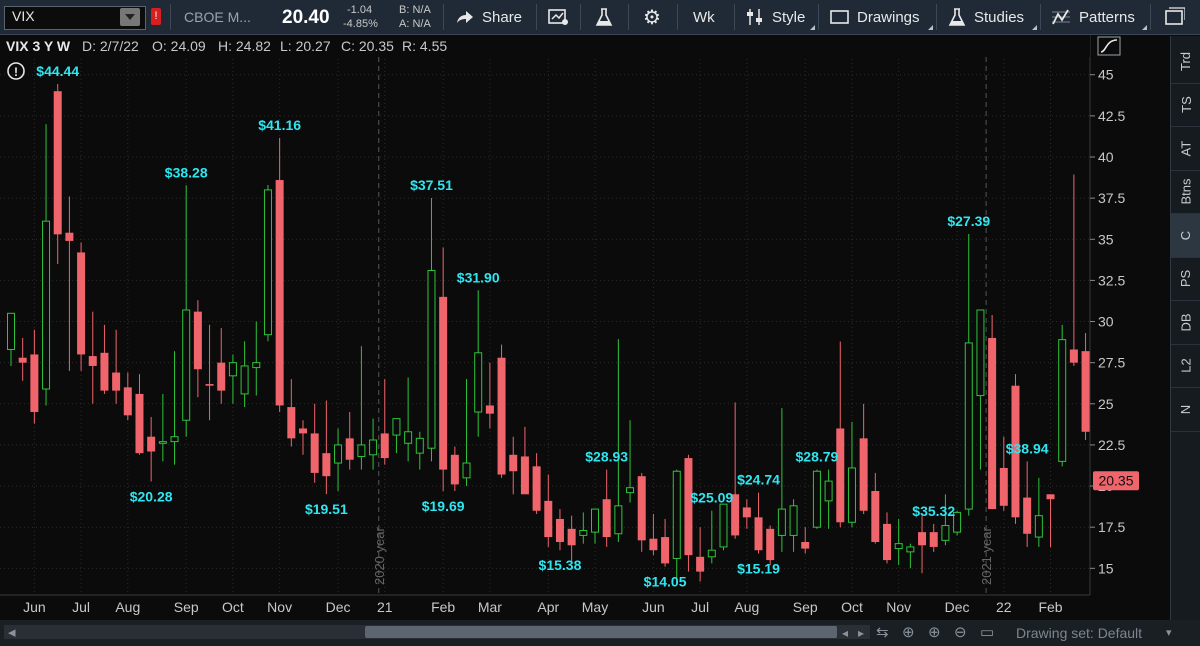  Describe the element at coordinates (746, 607) in the screenshot. I see `x-tick-label: Aug` at that location.